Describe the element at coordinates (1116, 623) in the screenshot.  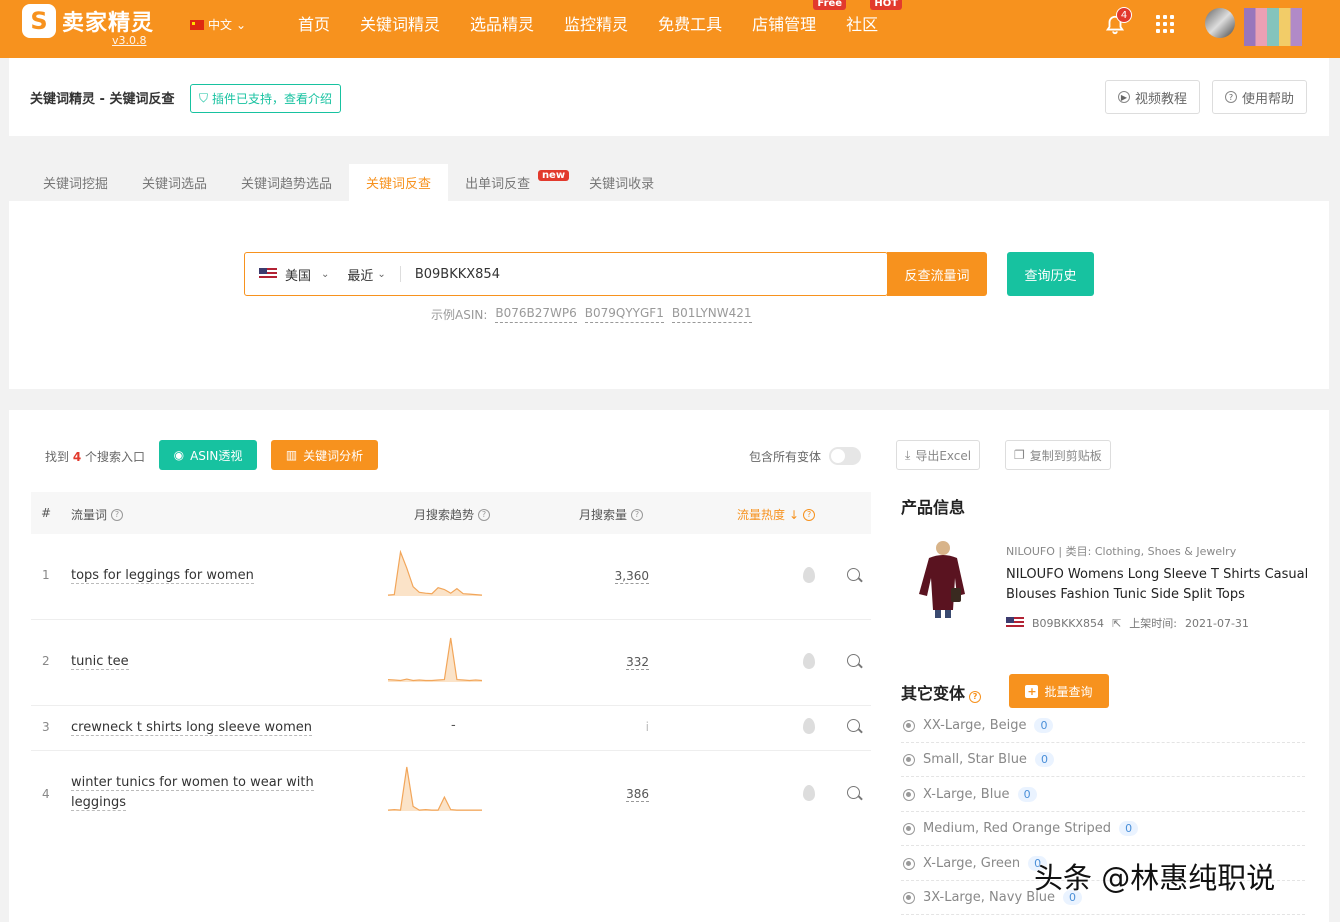
I see `external-link-icon: ⇱` at that location.